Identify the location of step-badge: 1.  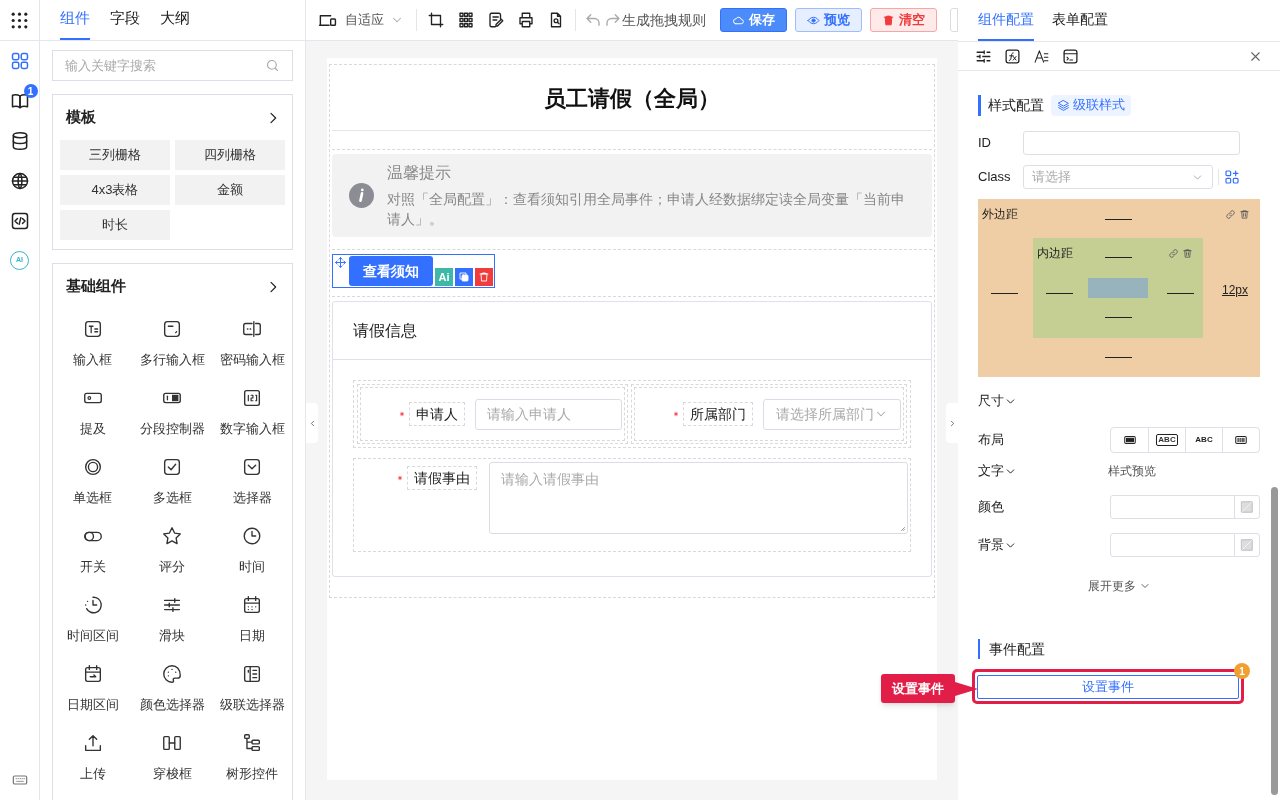
(1242, 671).